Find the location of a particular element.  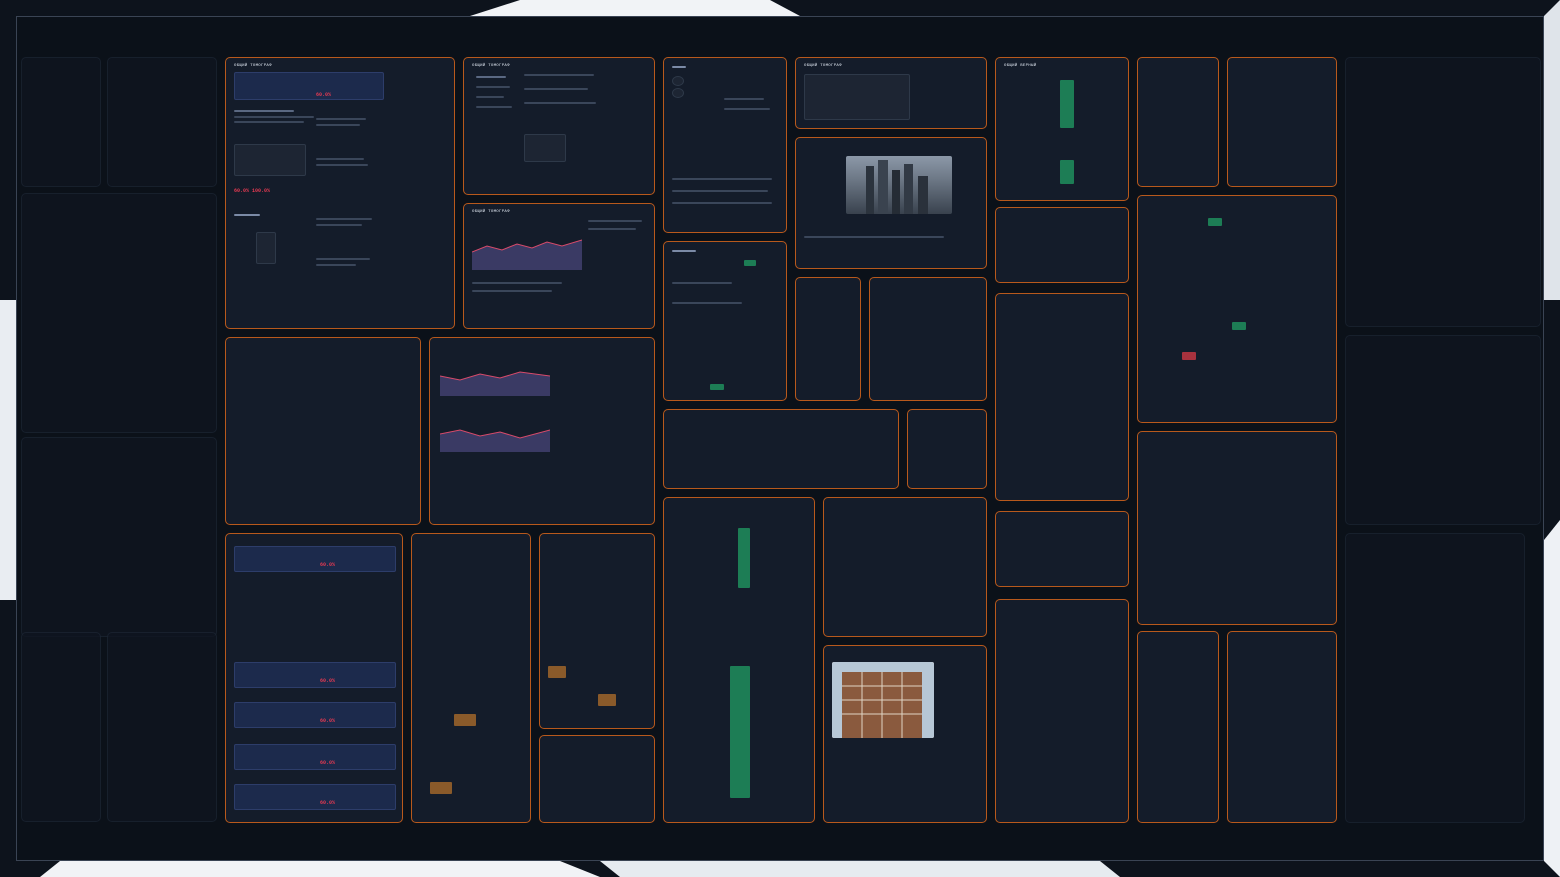

input-widget is located at coordinates (266, 248).